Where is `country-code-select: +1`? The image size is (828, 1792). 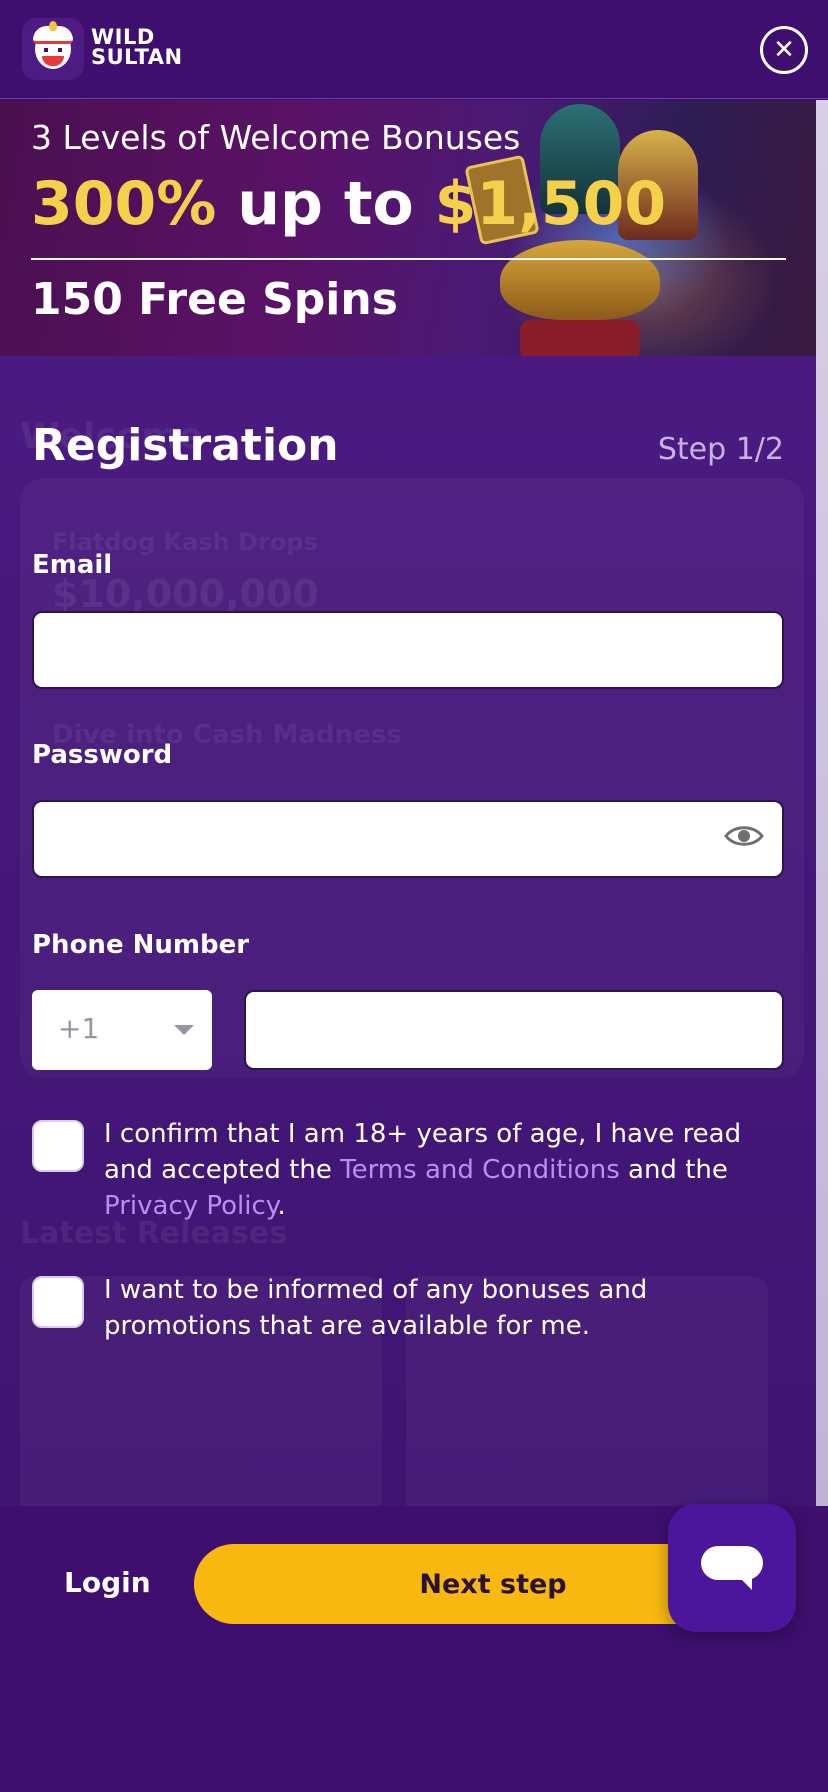 country-code-select: +1 is located at coordinates (122, 1030).